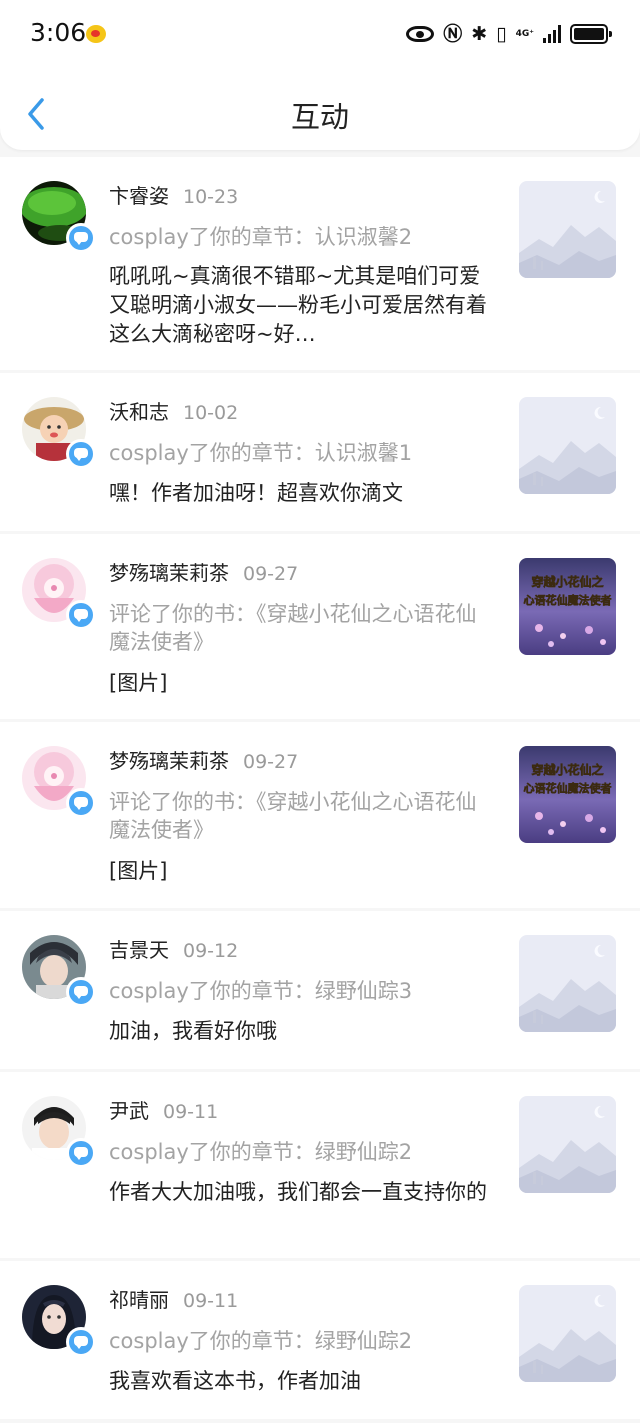 The image size is (640, 1423). What do you see at coordinates (129, 1111) in the screenshot?
I see `user-name: 尹武` at bounding box center [129, 1111].